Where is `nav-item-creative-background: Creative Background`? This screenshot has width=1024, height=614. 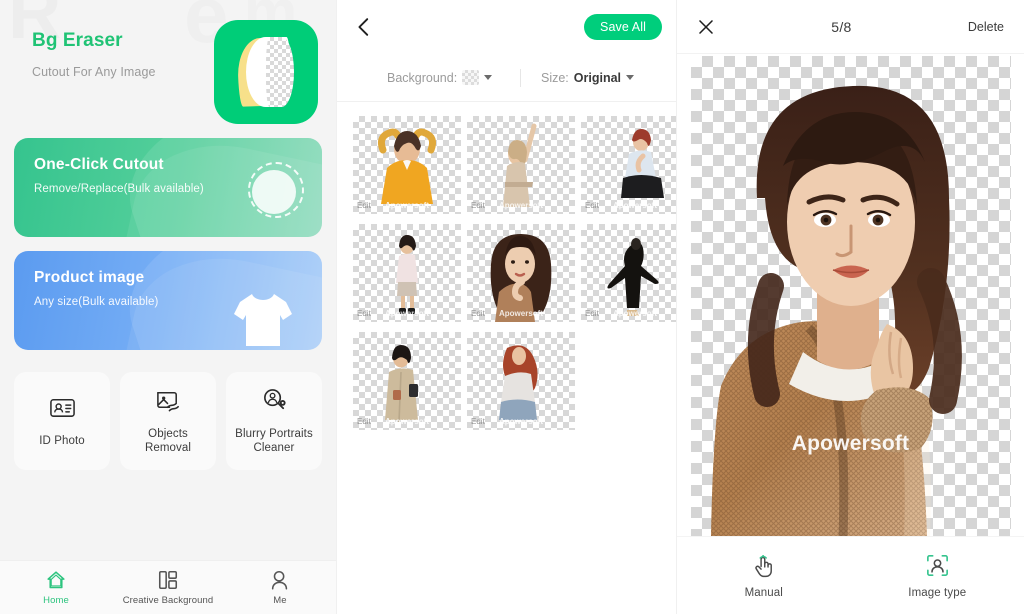 nav-item-creative-background: Creative Background is located at coordinates (168, 587).